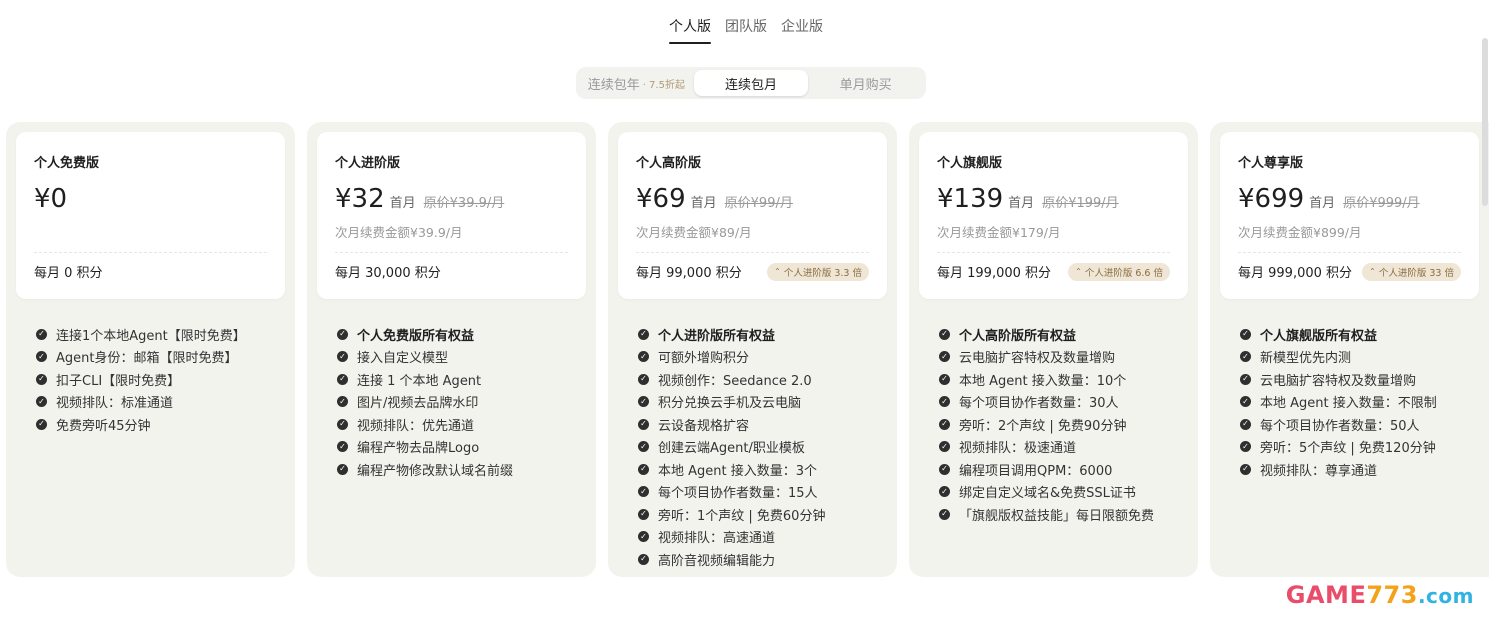 The width and height of the screenshot is (1492, 619). What do you see at coordinates (461, 379) in the screenshot?
I see `feature-item: ✓ 连接 1 个本地 Agent` at bounding box center [461, 379].